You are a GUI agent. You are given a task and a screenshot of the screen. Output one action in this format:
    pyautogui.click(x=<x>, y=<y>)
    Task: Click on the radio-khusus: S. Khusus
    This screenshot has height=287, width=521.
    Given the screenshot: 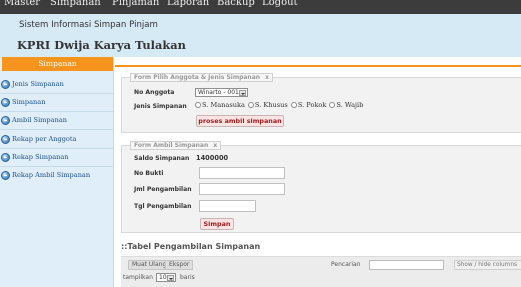 What is the action you would take?
    pyautogui.click(x=267, y=105)
    